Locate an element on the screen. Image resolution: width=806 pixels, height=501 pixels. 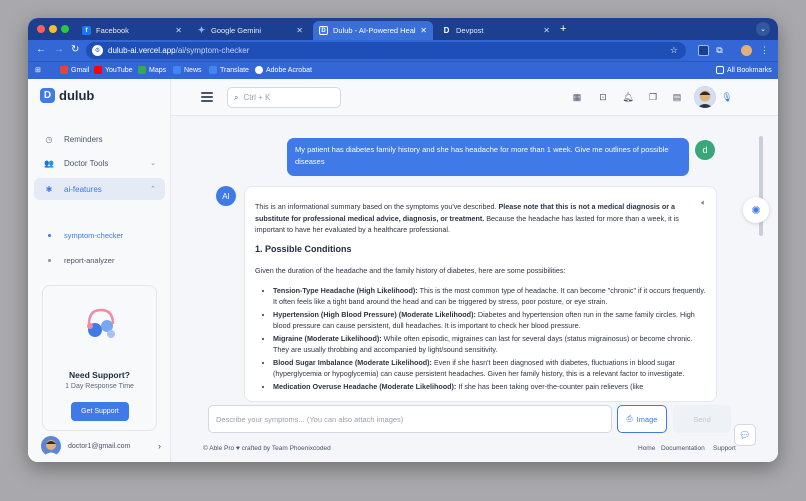
sidebar-subitem-symptom-checker: symptom-checker is located at coordinates (85, 235).